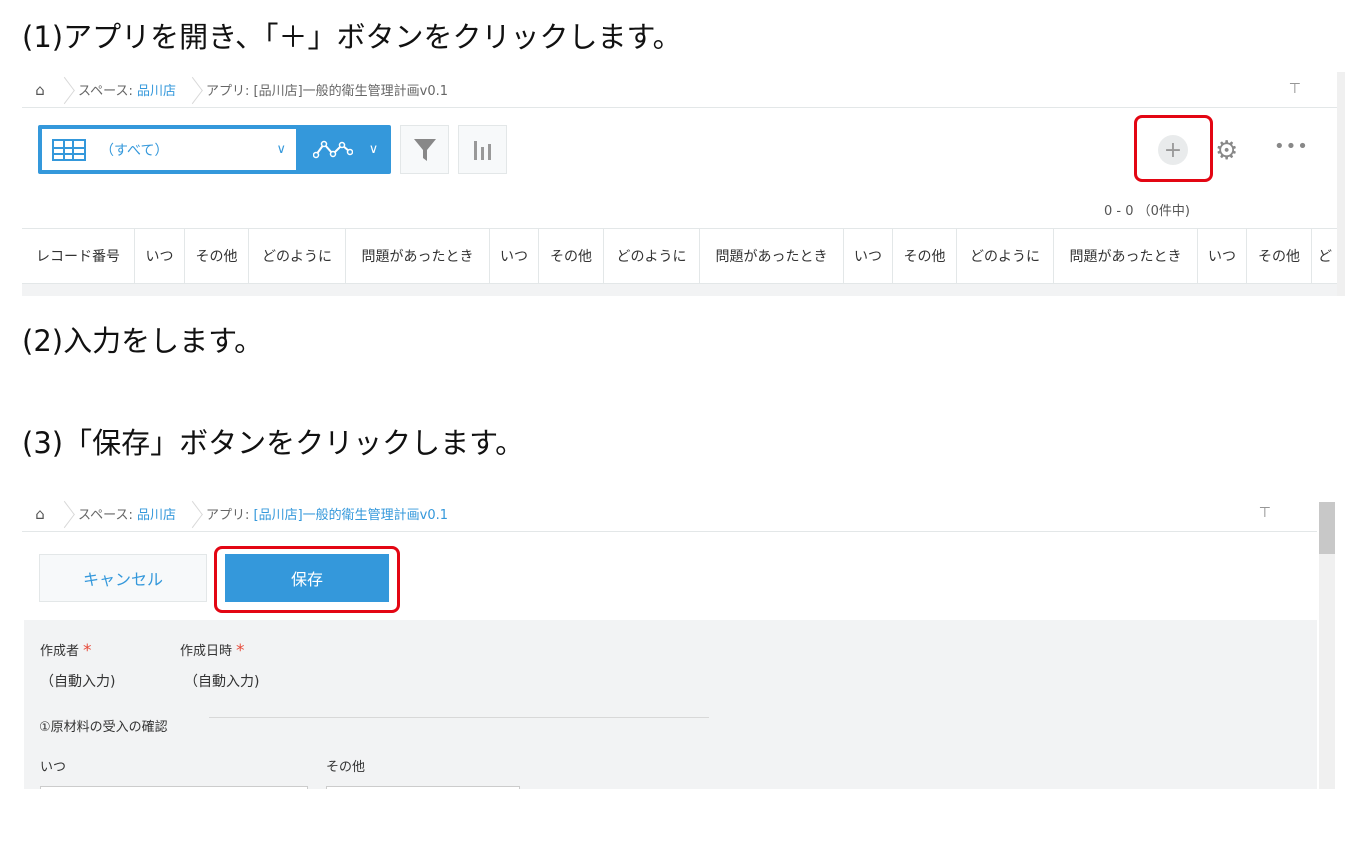 Image resolution: width=1345 pixels, height=844 pixels. I want to click on creator-label-text: 作成者, so click(60, 651).